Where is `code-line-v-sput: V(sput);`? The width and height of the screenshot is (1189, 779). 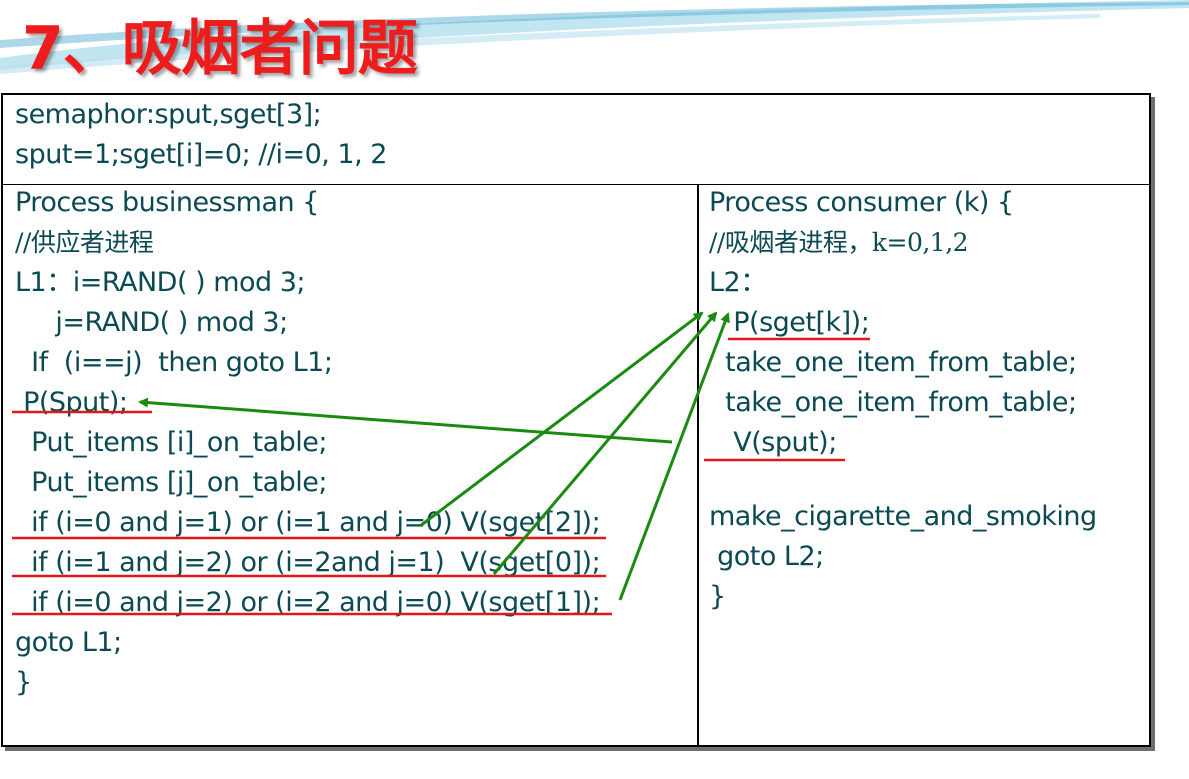
code-line-v-sput: V(sput); is located at coordinates (773, 442).